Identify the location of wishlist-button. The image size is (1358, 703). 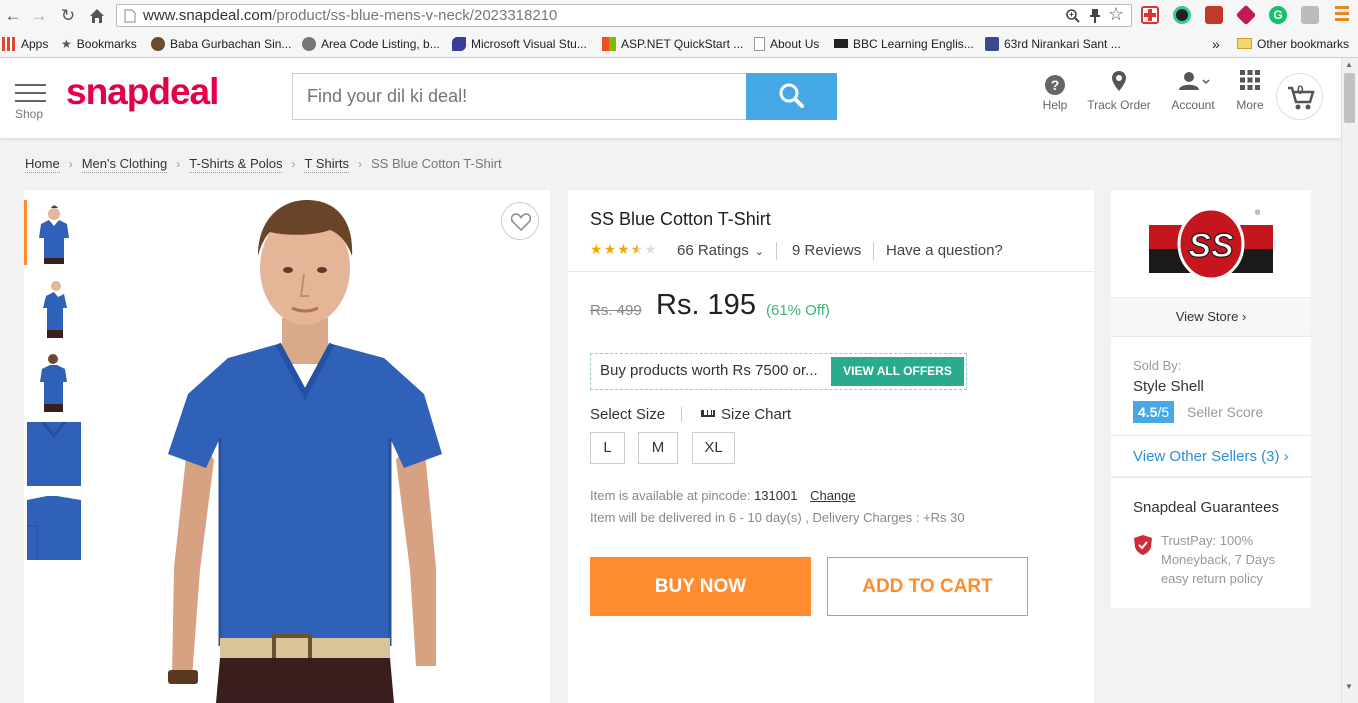
(520, 221).